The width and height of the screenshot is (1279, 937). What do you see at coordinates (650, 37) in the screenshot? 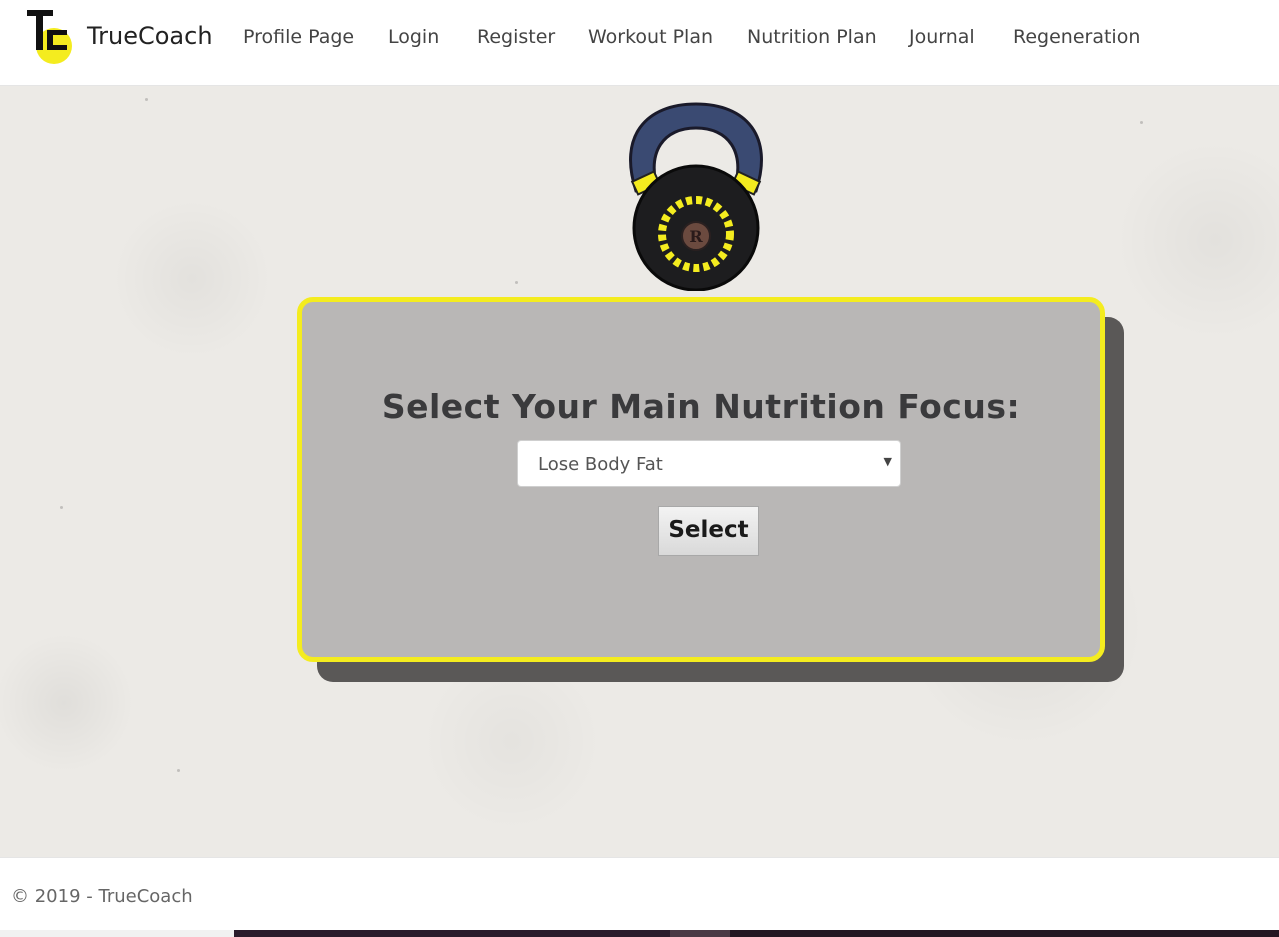
I see `nav-link-workout-plan: Workout Plan` at bounding box center [650, 37].